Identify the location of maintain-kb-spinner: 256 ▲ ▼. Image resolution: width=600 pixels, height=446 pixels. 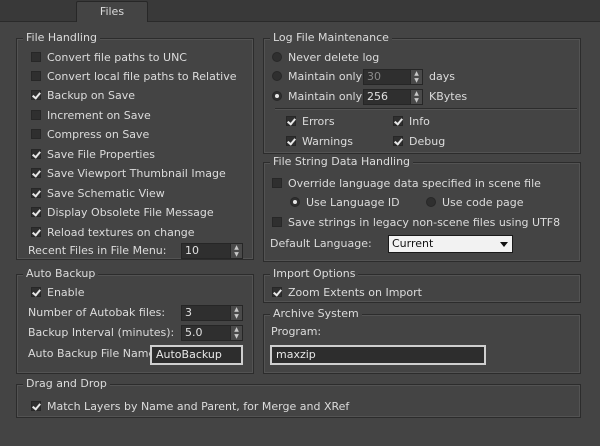
(393, 97).